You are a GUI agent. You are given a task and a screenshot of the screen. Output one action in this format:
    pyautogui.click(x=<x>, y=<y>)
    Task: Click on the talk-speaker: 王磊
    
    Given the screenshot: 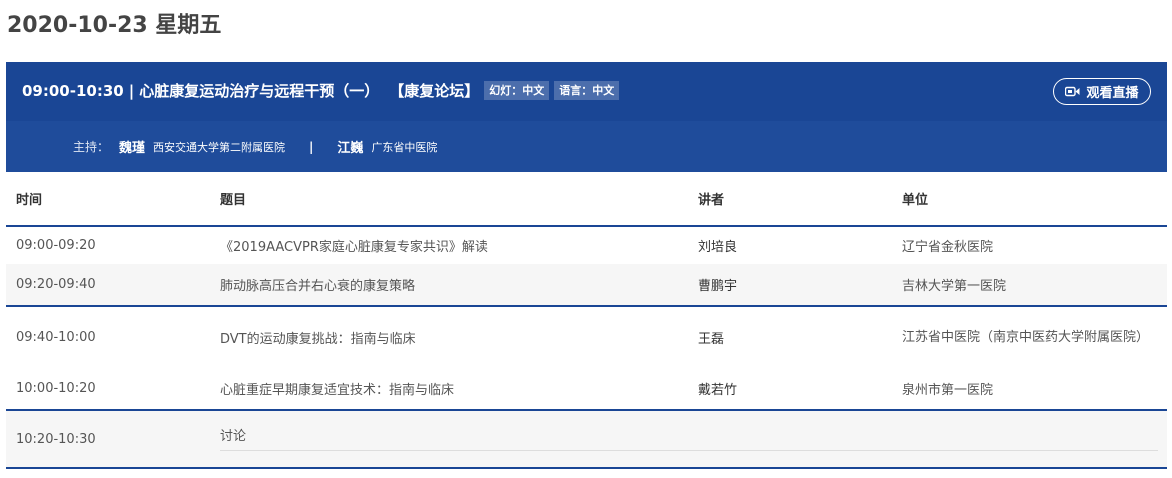 What is the action you would take?
    pyautogui.click(x=790, y=336)
    